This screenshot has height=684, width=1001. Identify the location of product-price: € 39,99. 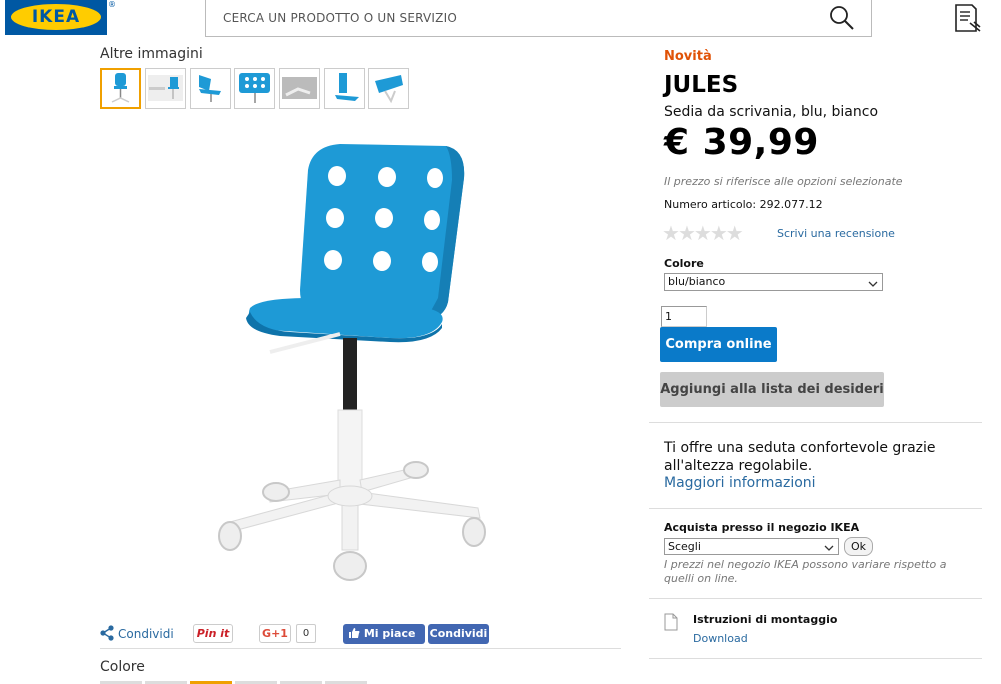
(741, 142).